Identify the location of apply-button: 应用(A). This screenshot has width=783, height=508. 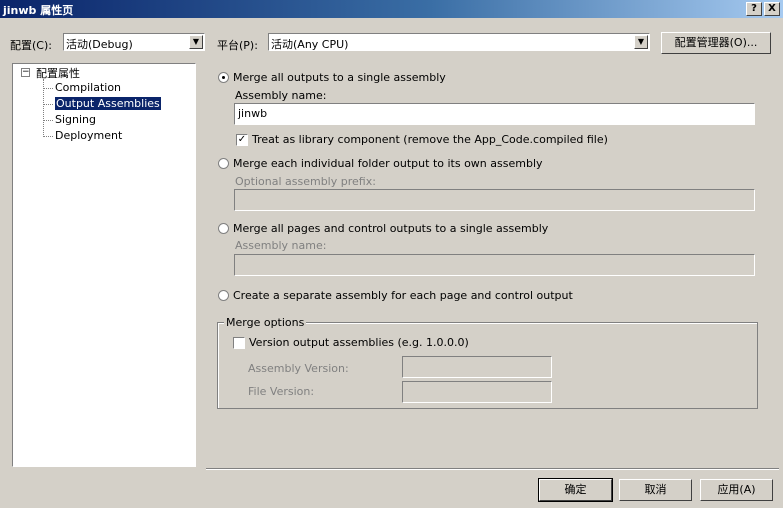
(736, 490).